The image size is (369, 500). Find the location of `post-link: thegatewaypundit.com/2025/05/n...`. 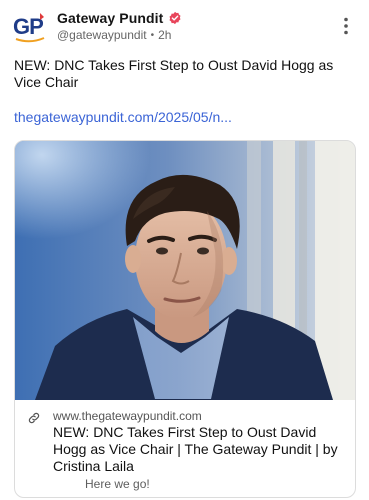

post-link: thegatewaypundit.com/2025/05/n... is located at coordinates (123, 117).